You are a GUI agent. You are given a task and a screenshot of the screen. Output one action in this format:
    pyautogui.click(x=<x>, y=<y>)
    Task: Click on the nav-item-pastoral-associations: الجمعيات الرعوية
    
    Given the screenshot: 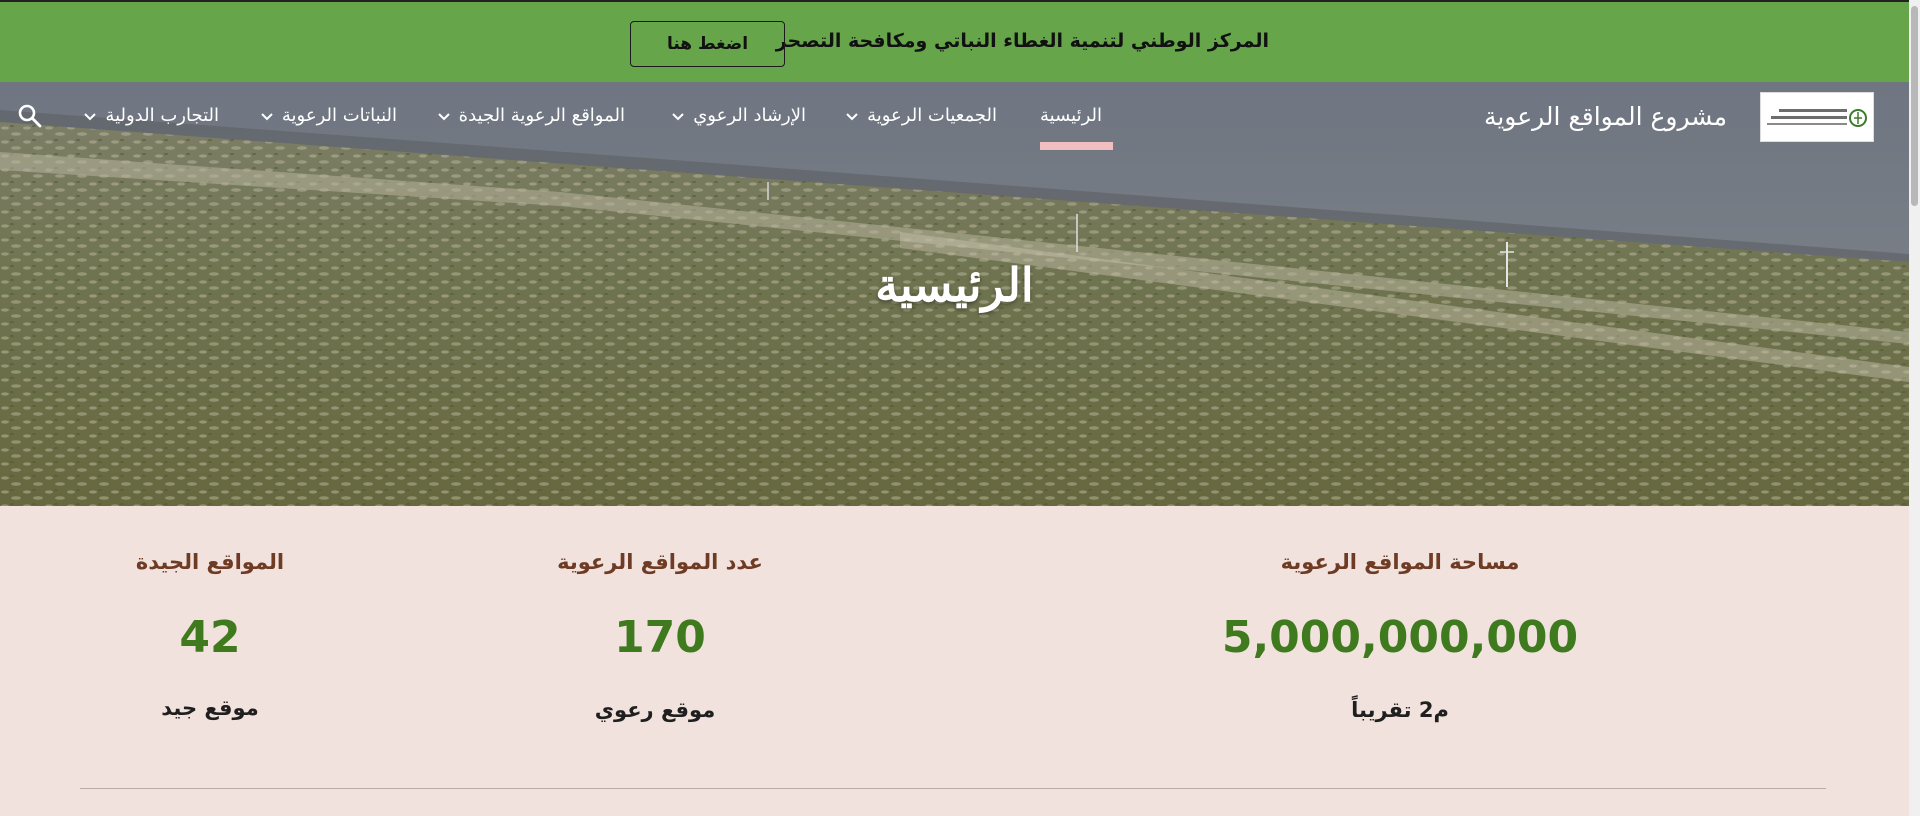 What is the action you would take?
    pyautogui.click(x=921, y=115)
    